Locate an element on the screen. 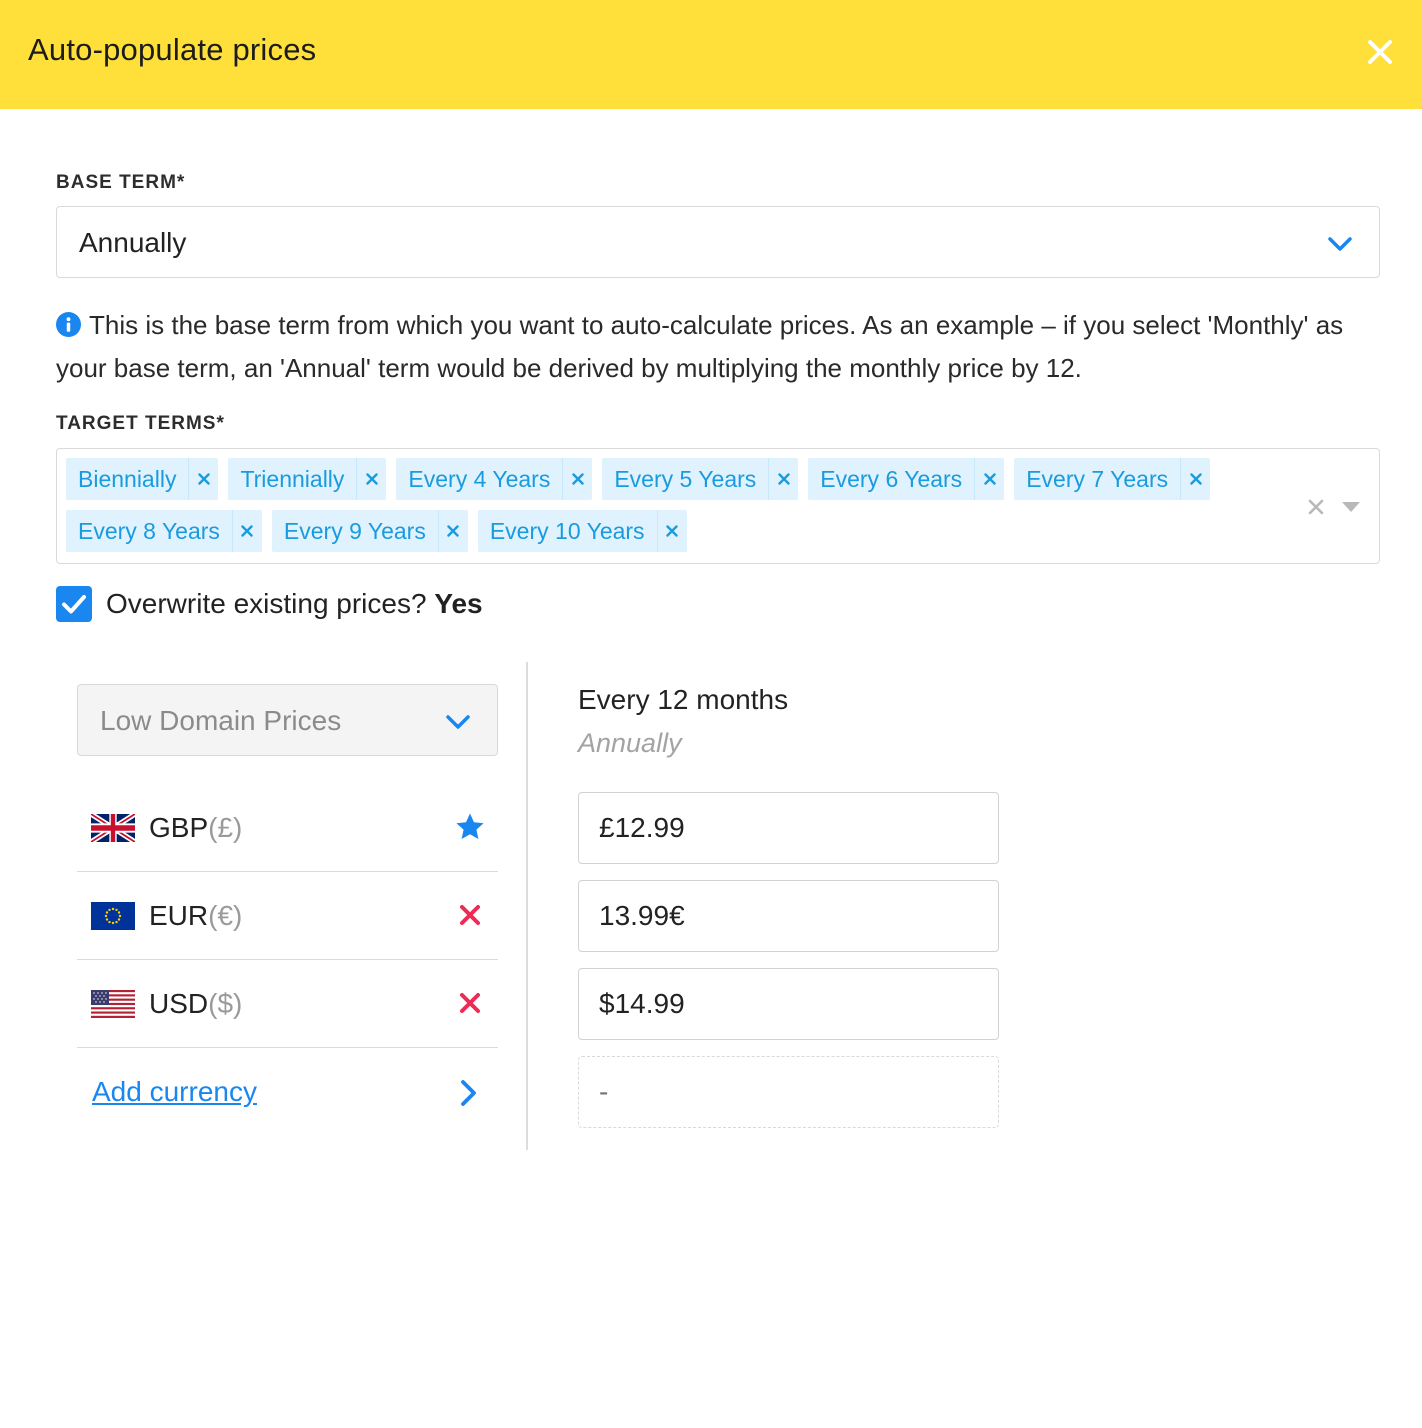 The width and height of the screenshot is (1422, 1428). term-tag-label: Every 4 Years is located at coordinates (479, 479).